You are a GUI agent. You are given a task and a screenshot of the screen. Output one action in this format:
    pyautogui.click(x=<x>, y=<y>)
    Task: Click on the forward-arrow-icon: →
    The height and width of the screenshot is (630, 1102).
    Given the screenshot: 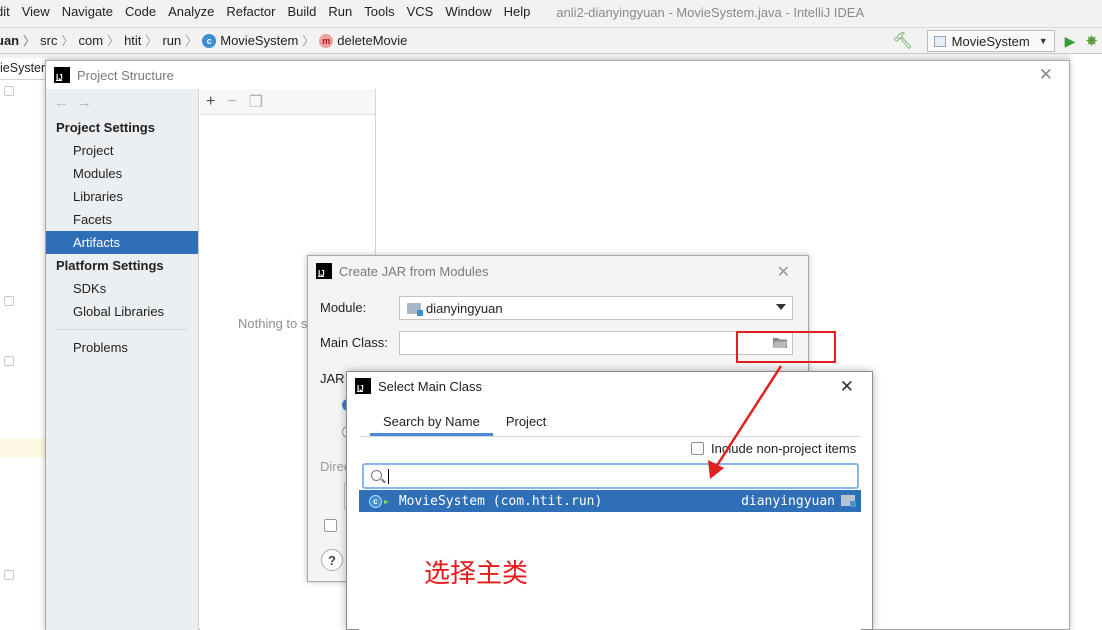 What is the action you would take?
    pyautogui.click(x=88, y=102)
    